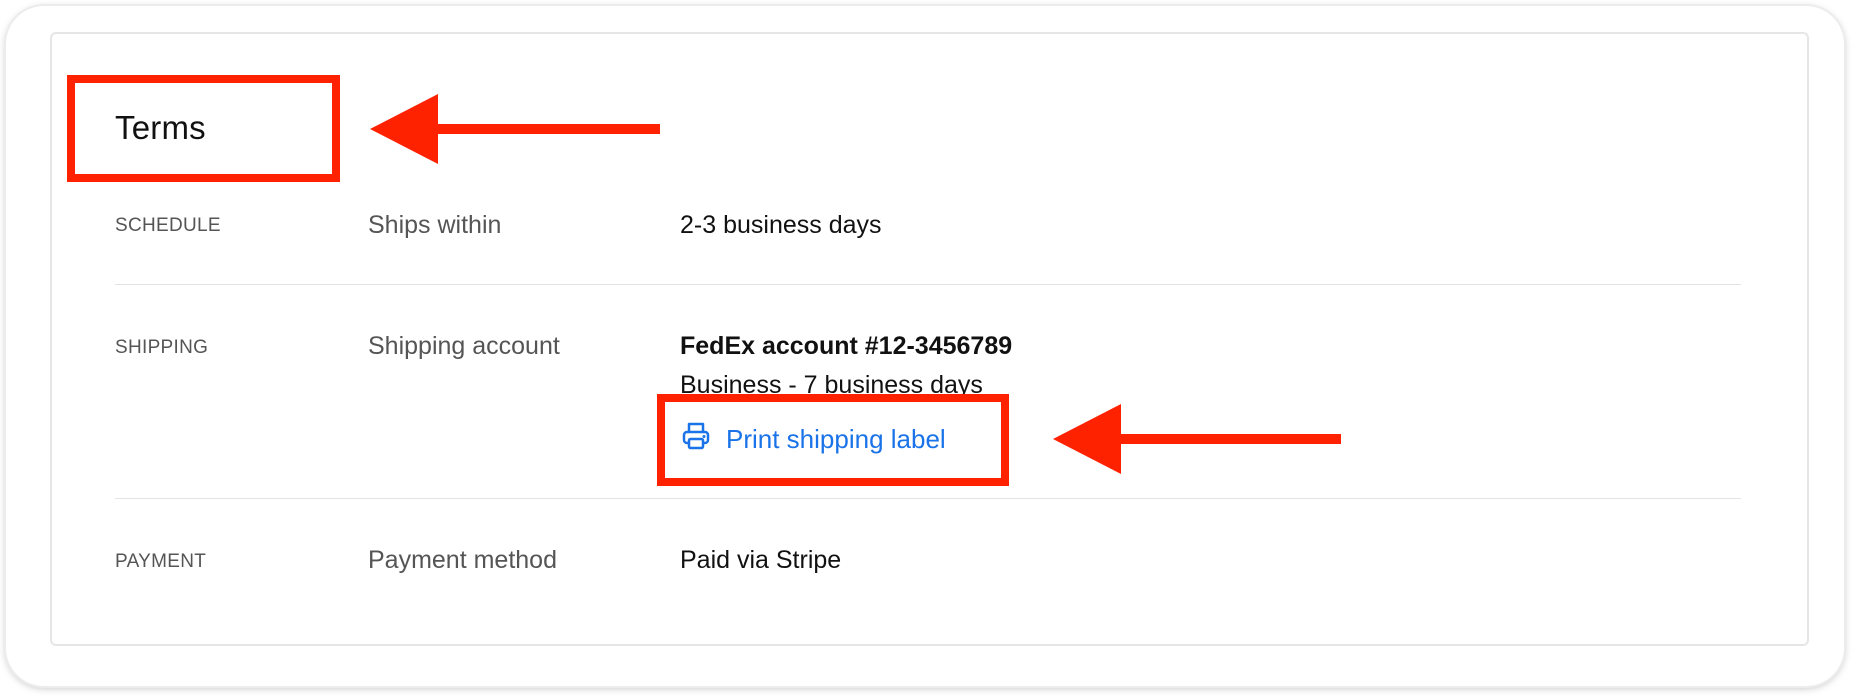 The image size is (1863, 698). I want to click on shipping-account-value: FedEx account #12-3456789, so click(846, 346).